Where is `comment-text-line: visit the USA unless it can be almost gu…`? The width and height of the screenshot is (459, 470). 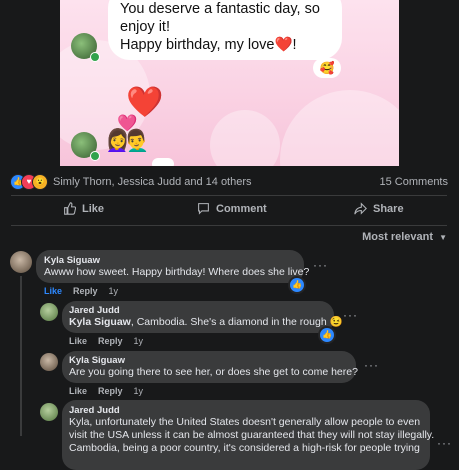 comment-text-line: visit the USA unless it can be almost gu… is located at coordinates (252, 435).